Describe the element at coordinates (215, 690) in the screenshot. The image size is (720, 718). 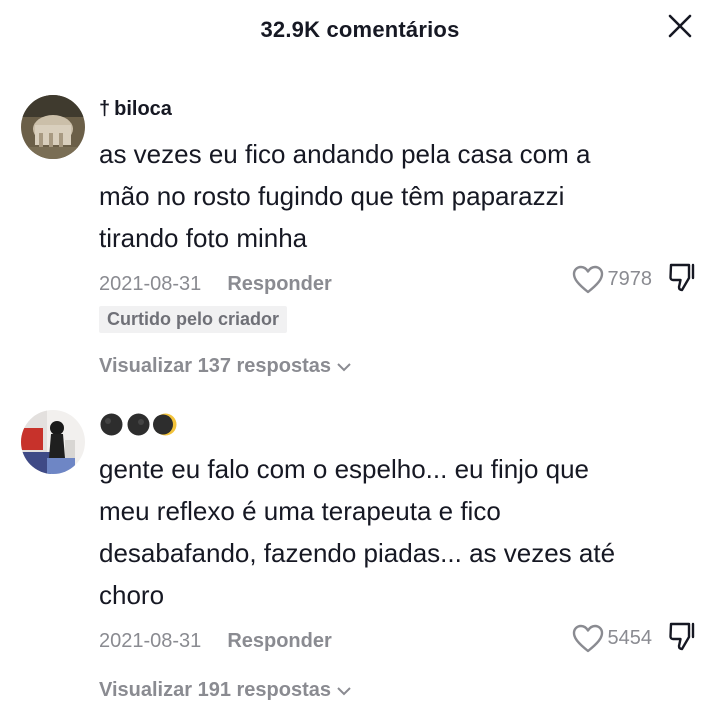
I see `view-replies-label: Visualizar 191 respostas` at that location.